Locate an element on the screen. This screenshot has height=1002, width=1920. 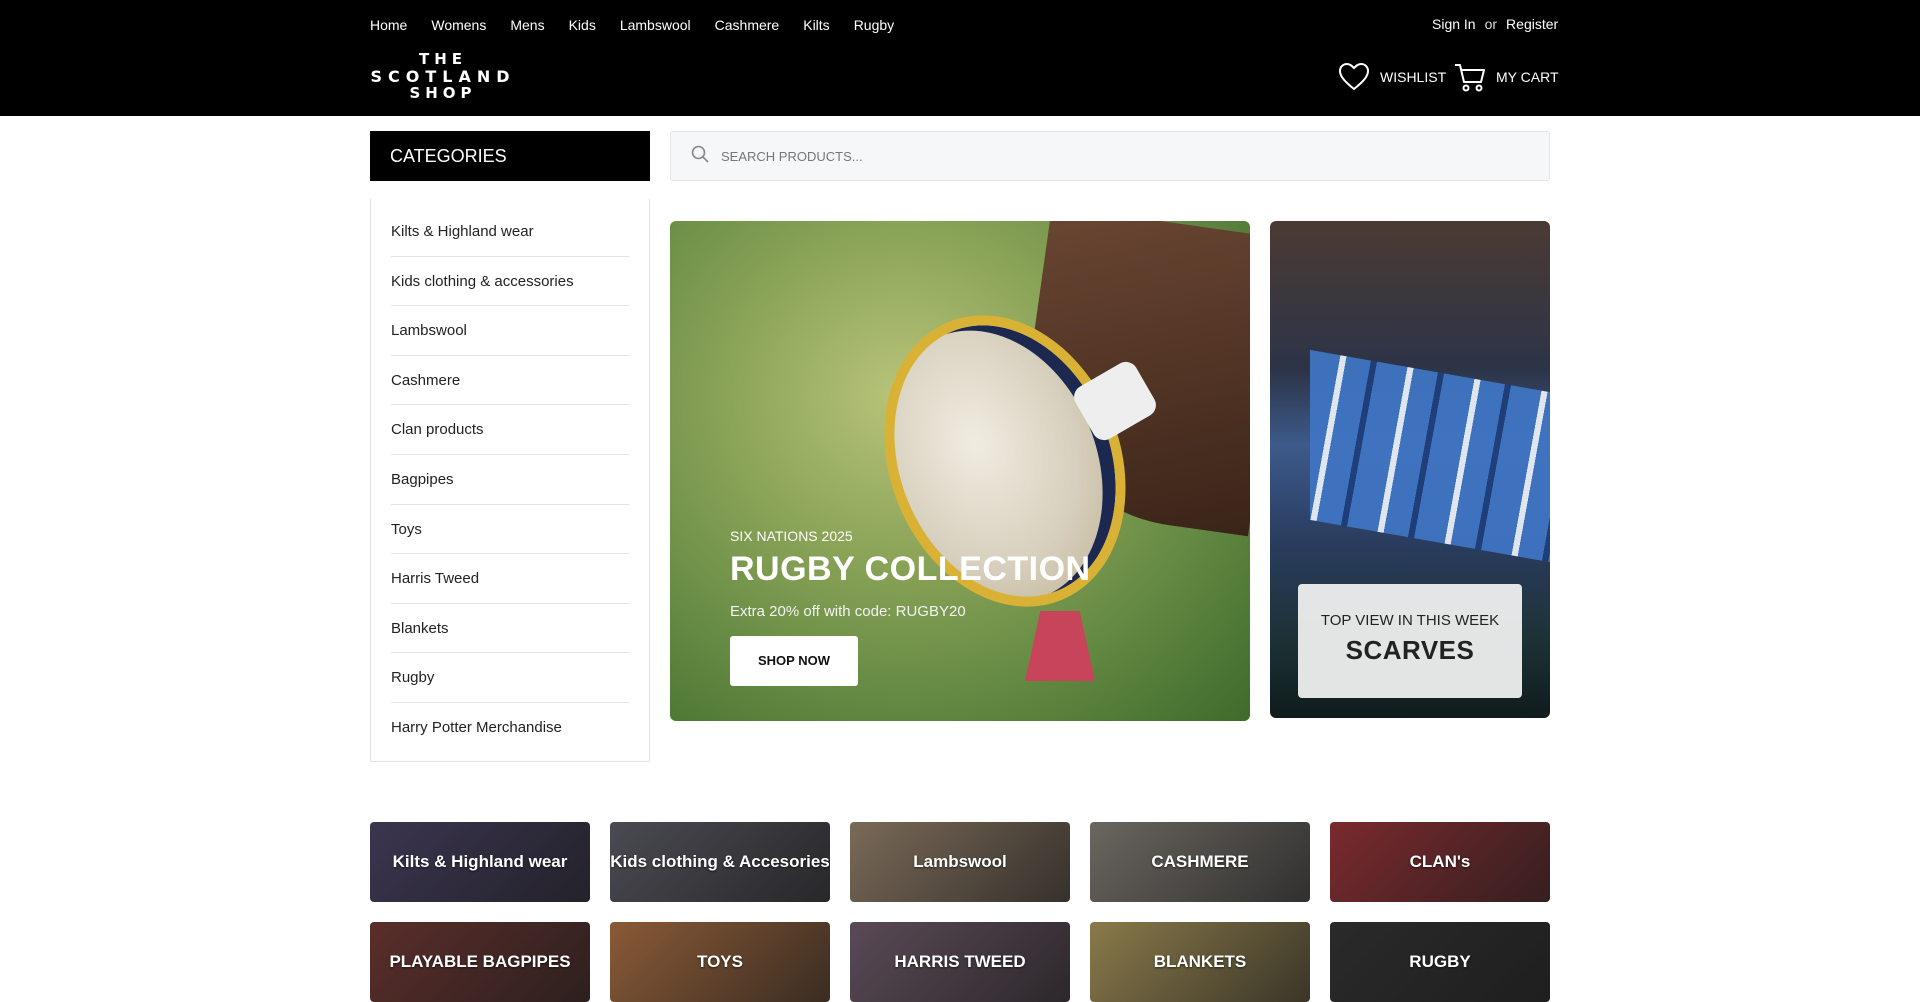
logo-line-1: THE is located at coordinates (443, 59).